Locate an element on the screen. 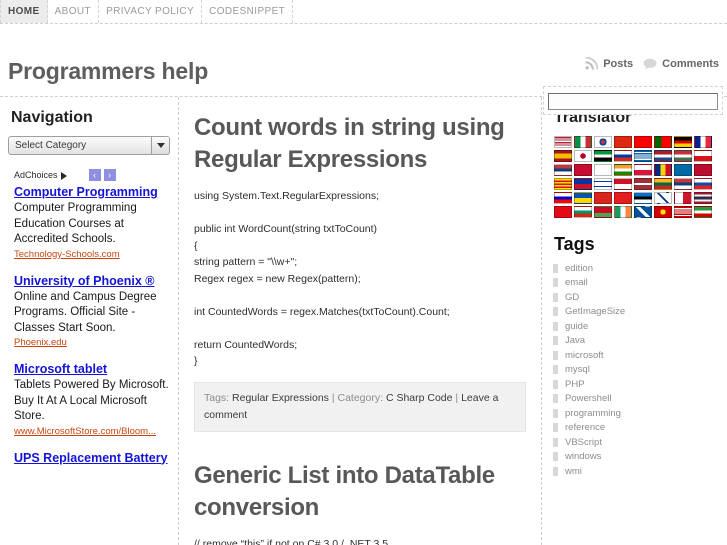  flag-israel is located at coordinates (603, 184).